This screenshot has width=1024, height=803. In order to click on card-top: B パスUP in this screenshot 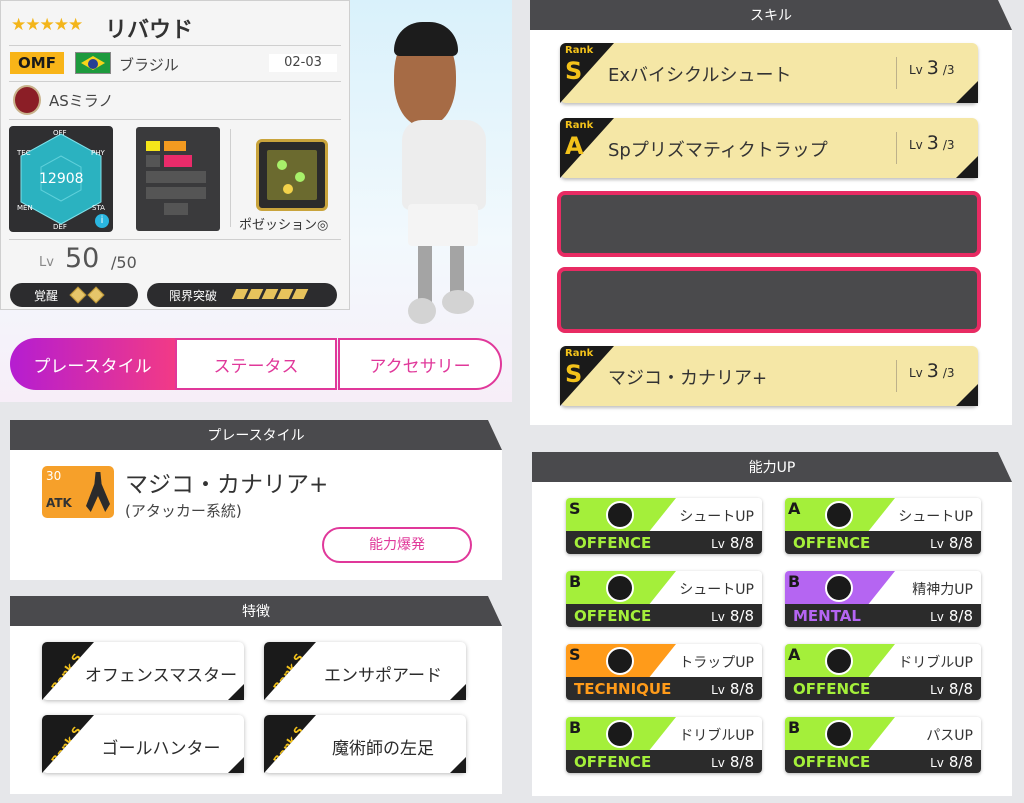, I will do `click(883, 733)`.